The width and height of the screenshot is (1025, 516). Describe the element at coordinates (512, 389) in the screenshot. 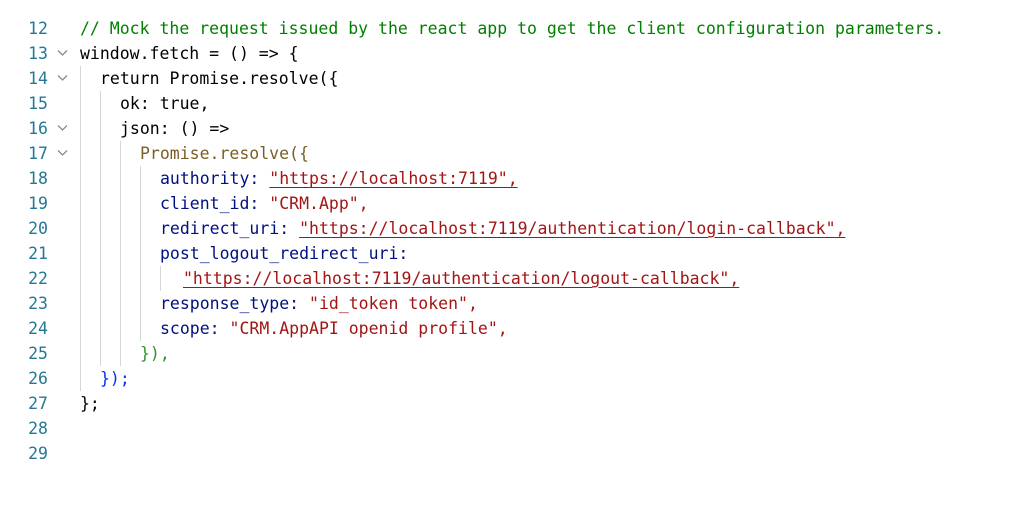

I see `code-line-27: 27 });` at that location.